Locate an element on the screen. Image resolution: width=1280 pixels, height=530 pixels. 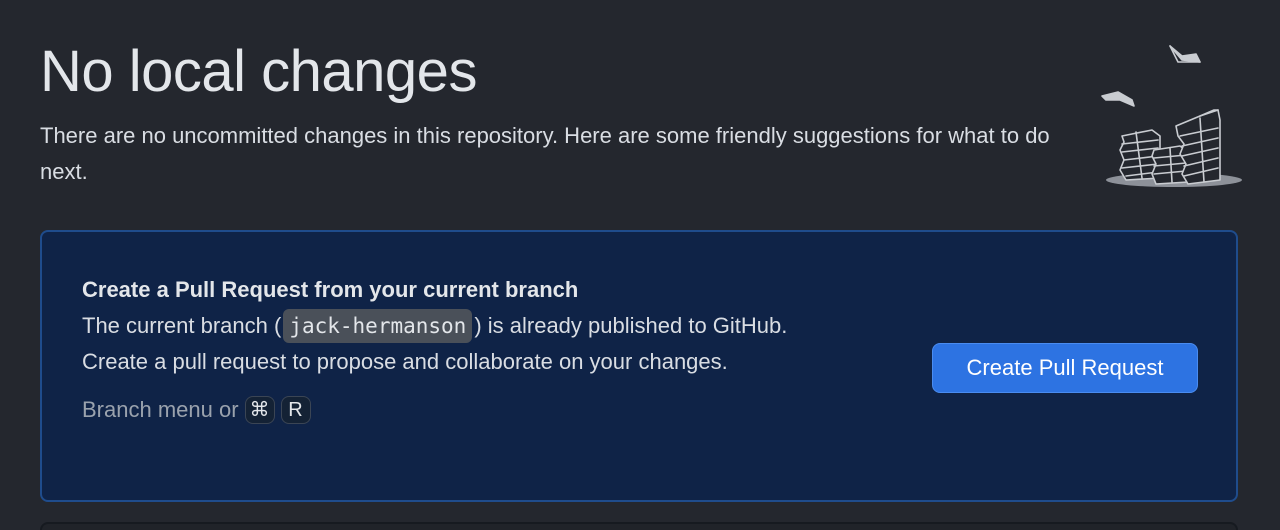
create-pull-request-button: Create Pull Request is located at coordinates (1065, 368).